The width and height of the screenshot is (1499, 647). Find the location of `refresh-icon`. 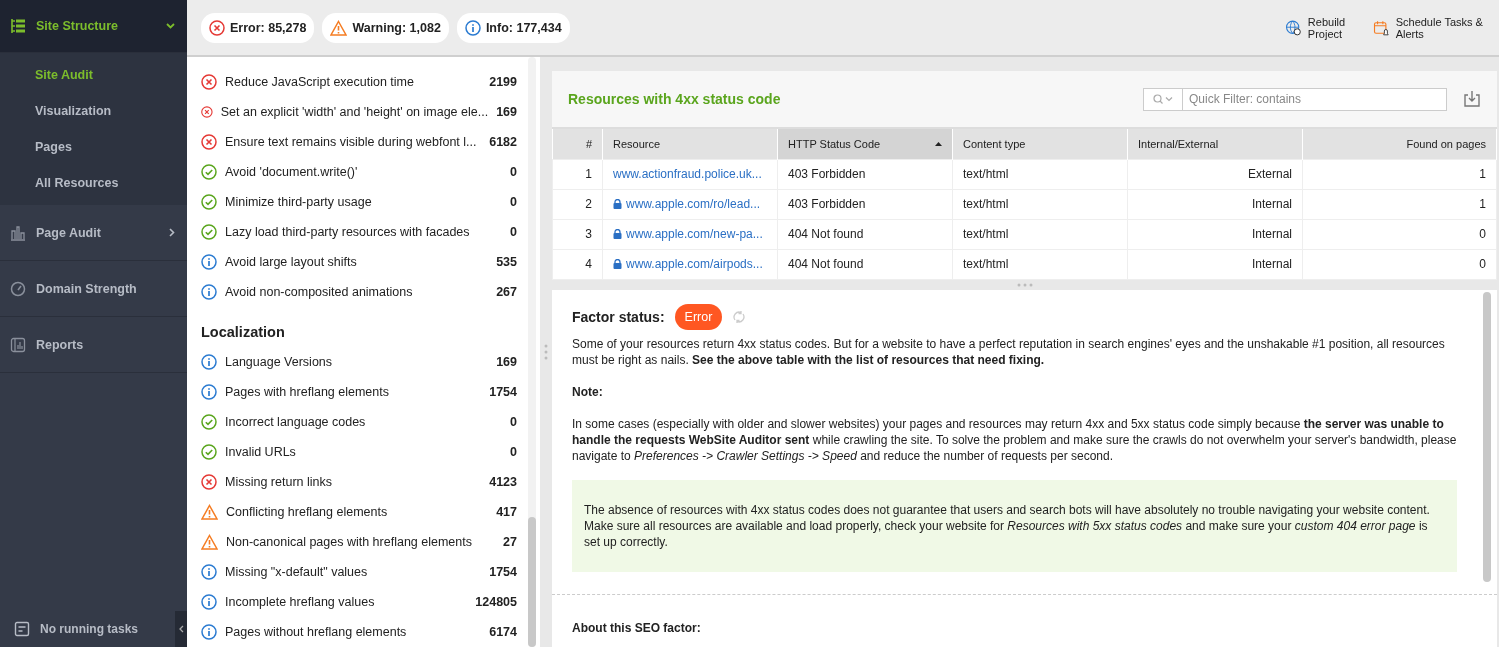

refresh-icon is located at coordinates (739, 316).